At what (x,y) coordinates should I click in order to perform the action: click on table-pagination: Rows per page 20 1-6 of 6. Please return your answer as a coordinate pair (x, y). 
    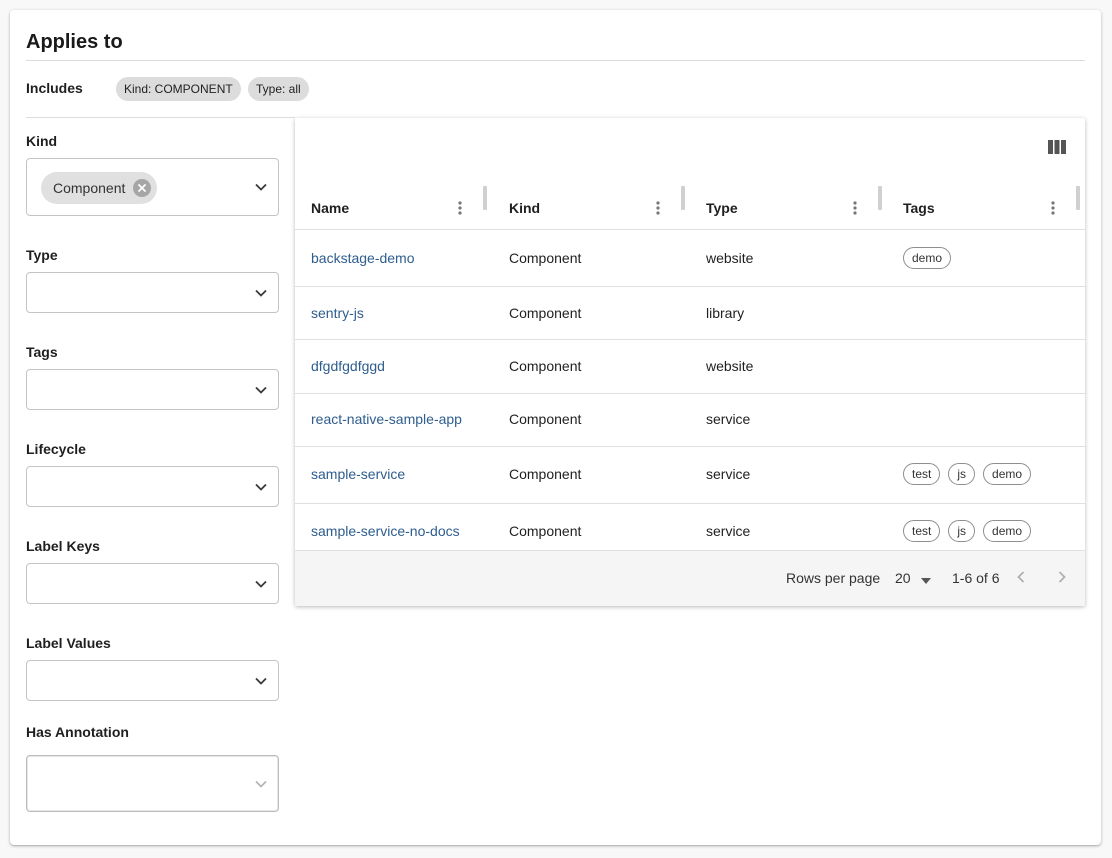
    Looking at the image, I should click on (690, 578).